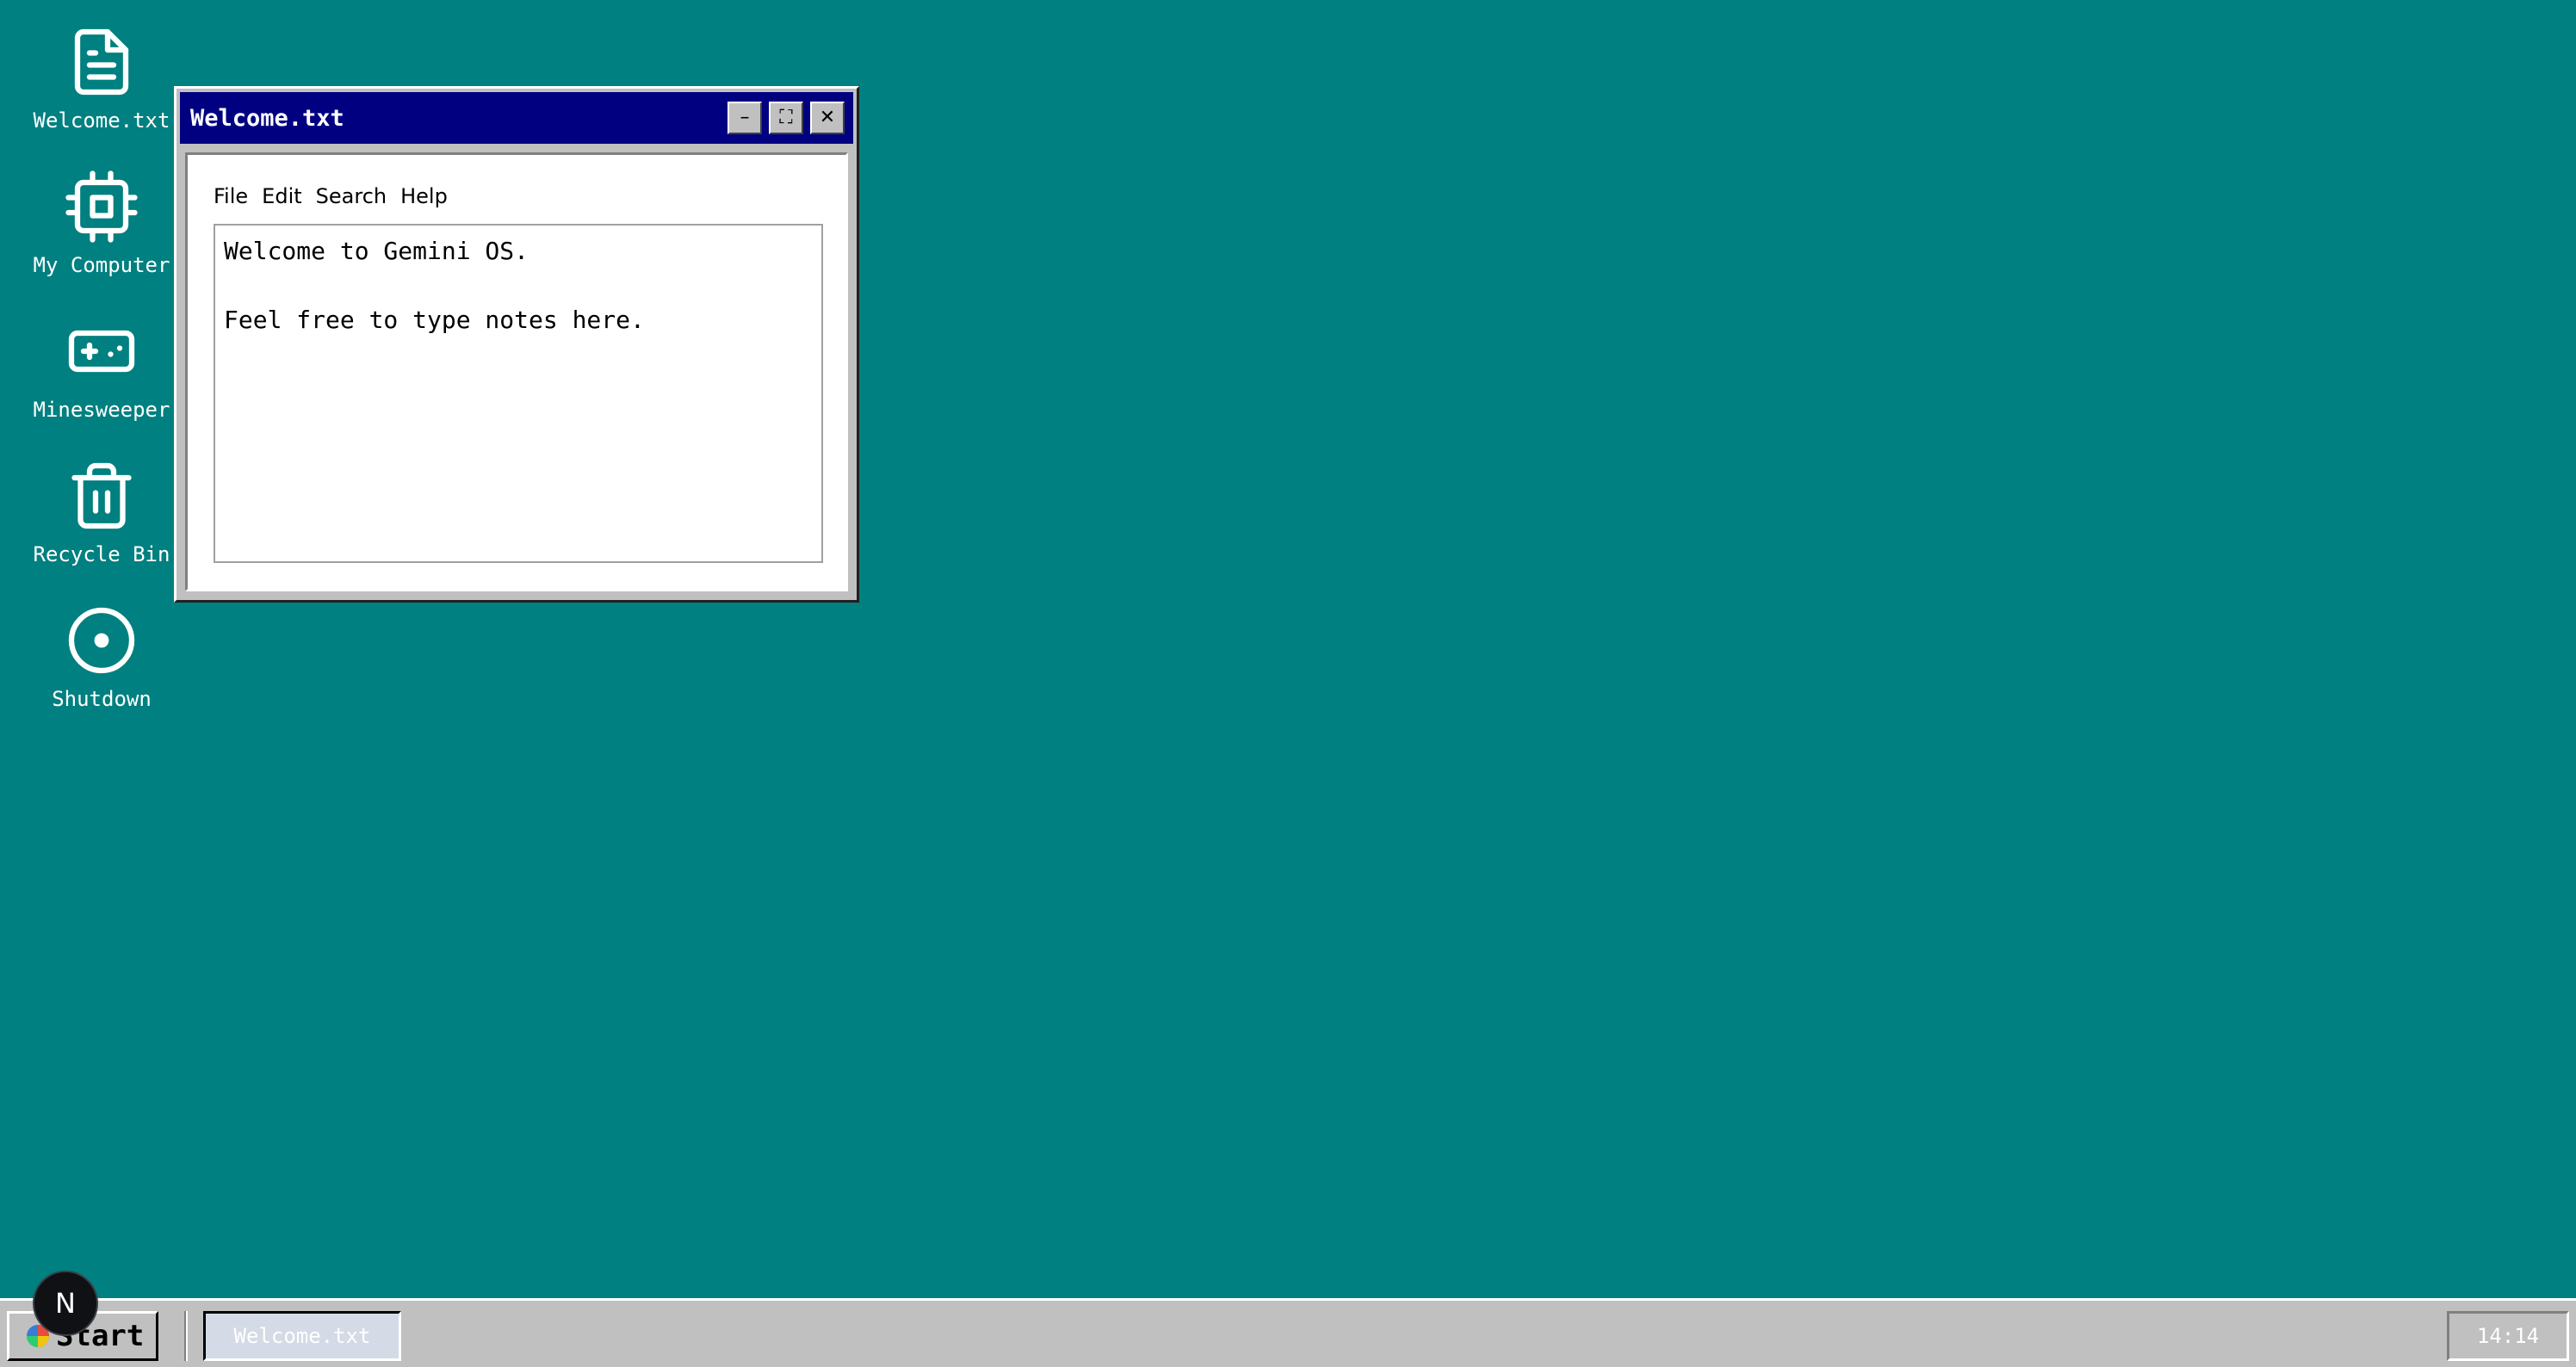 The height and width of the screenshot is (1367, 2576). Describe the element at coordinates (302, 1336) in the screenshot. I see `taskbar-item-welcome-txt: Welcome.txt` at that location.